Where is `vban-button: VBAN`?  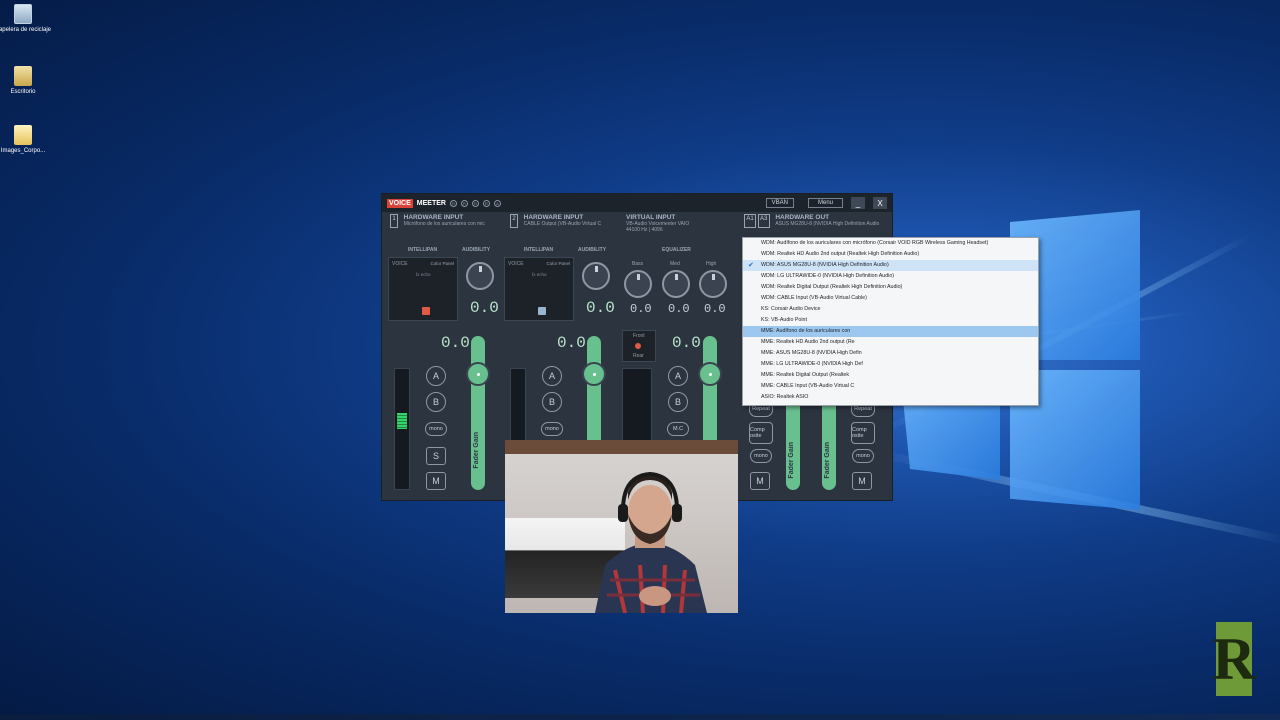 vban-button: VBAN is located at coordinates (779, 203).